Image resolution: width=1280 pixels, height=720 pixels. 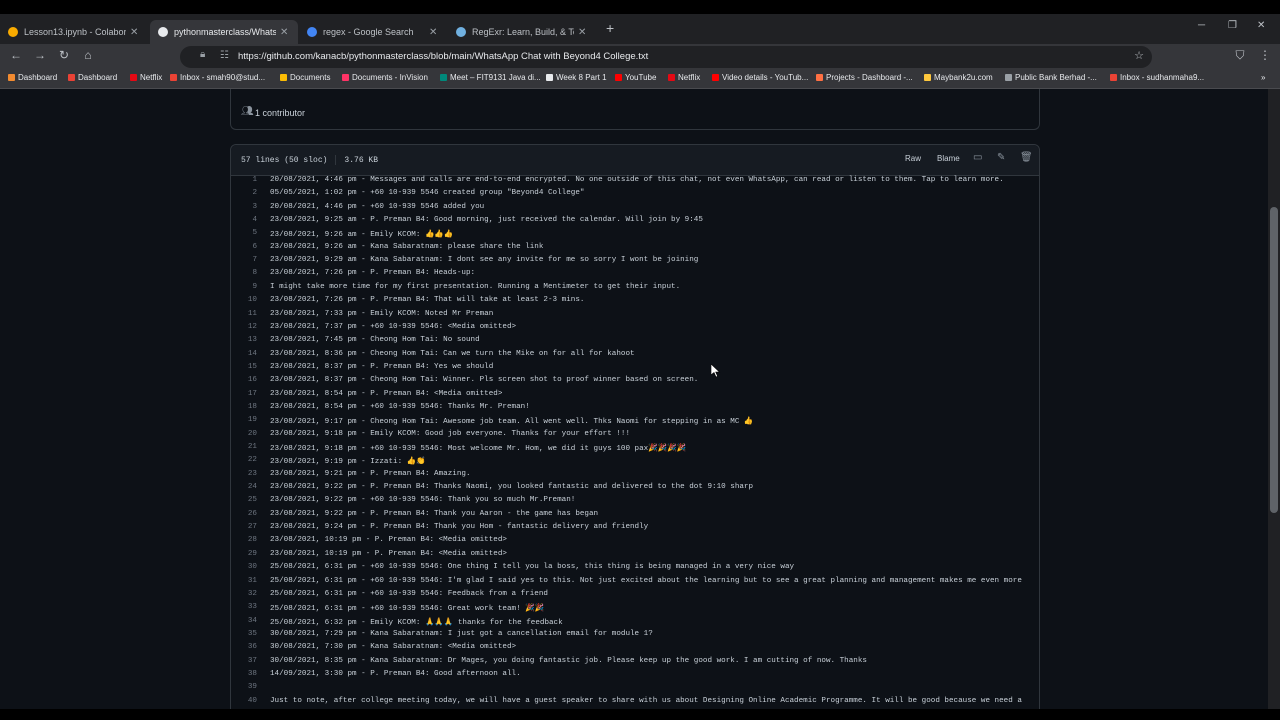 What do you see at coordinates (244, 193) in the screenshot?
I see `line-number: 2` at bounding box center [244, 193].